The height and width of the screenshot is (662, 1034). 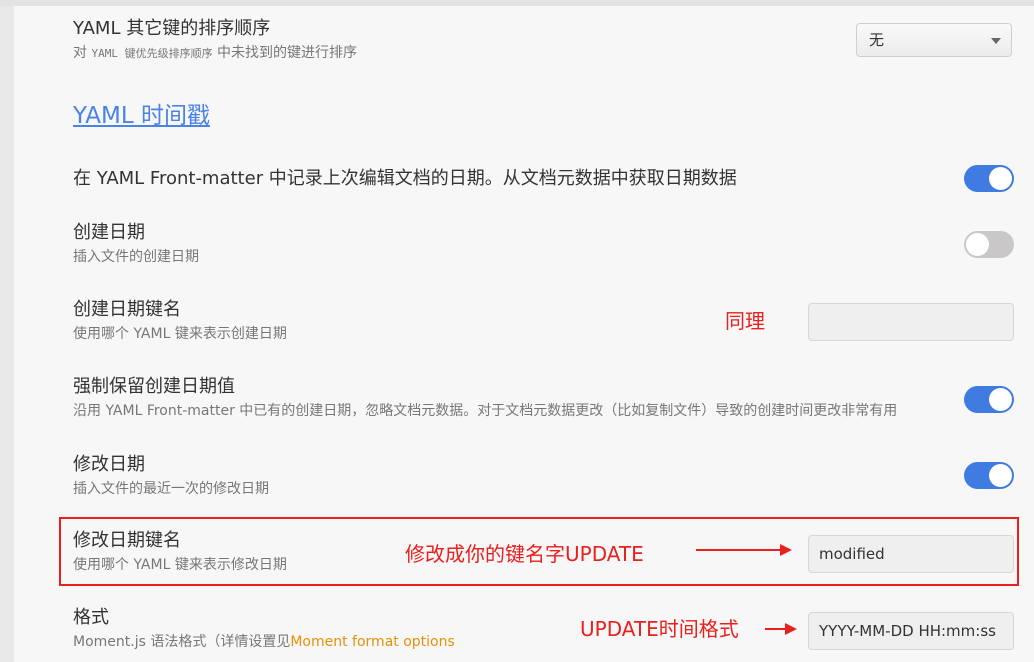 What do you see at coordinates (127, 309) in the screenshot?
I see `setting-title: 创建日期键名` at bounding box center [127, 309].